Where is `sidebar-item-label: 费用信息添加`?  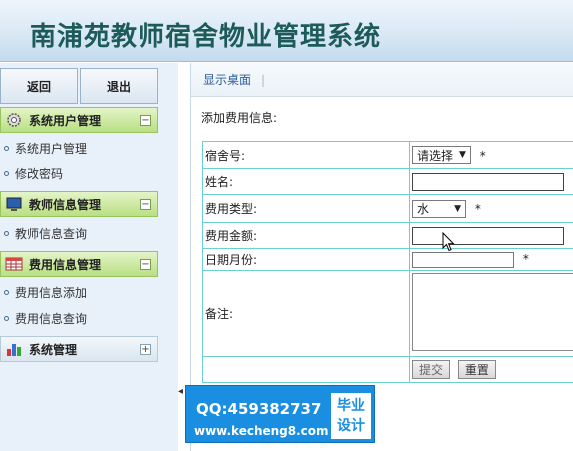 sidebar-item-label: 费用信息添加 is located at coordinates (51, 292).